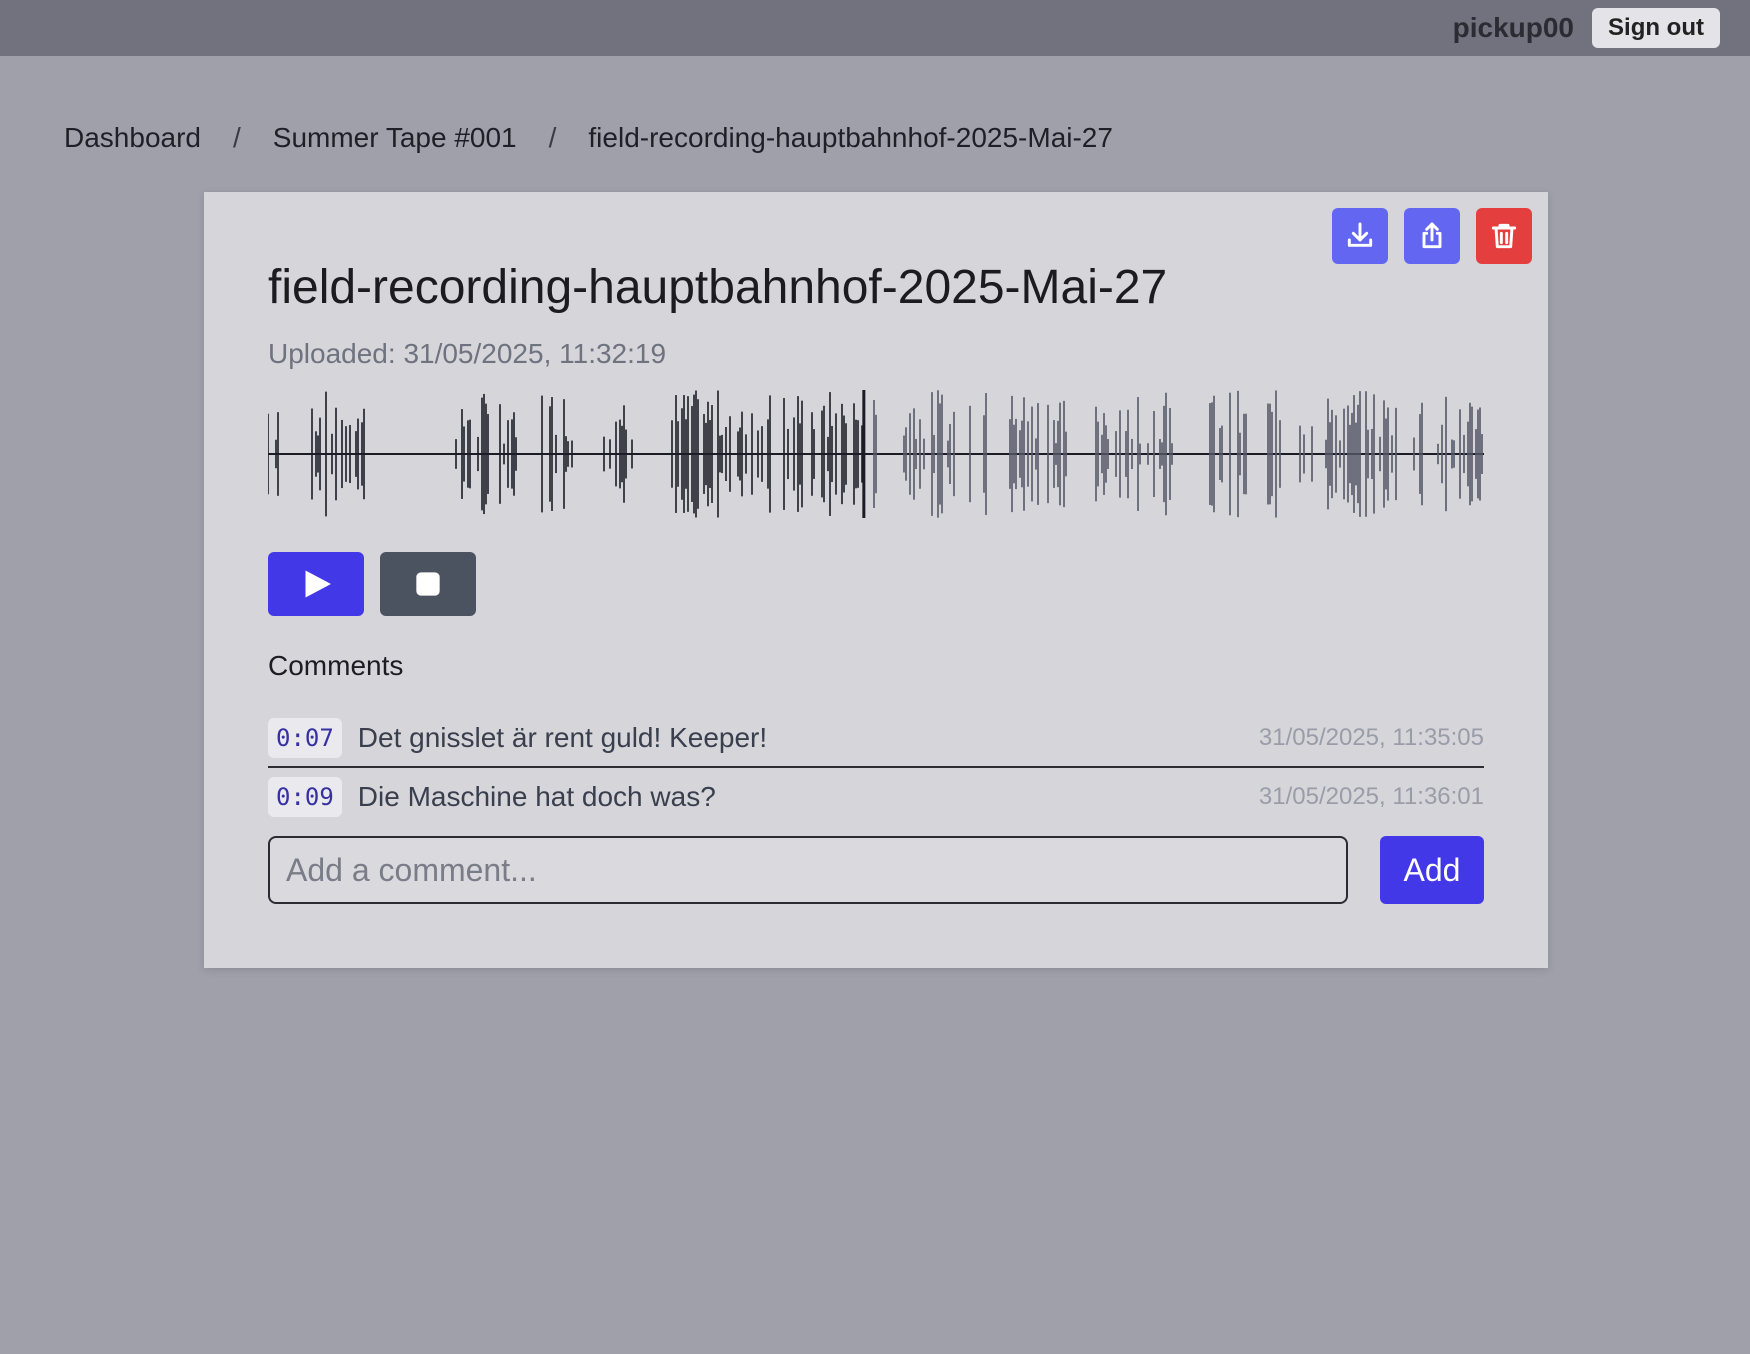 This screenshot has width=1750, height=1354. Describe the element at coordinates (132, 138) in the screenshot. I see `breadcrumb-dashboard: Dashboard` at that location.